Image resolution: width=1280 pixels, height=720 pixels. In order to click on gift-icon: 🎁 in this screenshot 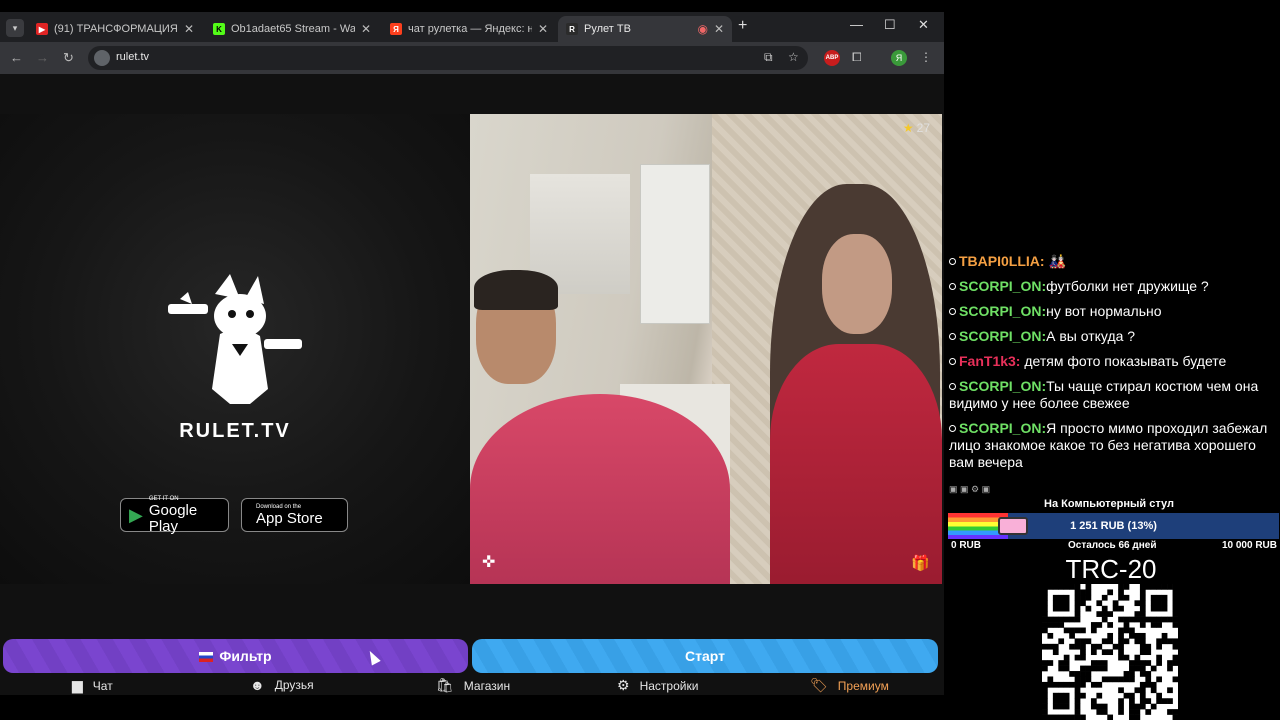, I will do `click(920, 563)`.